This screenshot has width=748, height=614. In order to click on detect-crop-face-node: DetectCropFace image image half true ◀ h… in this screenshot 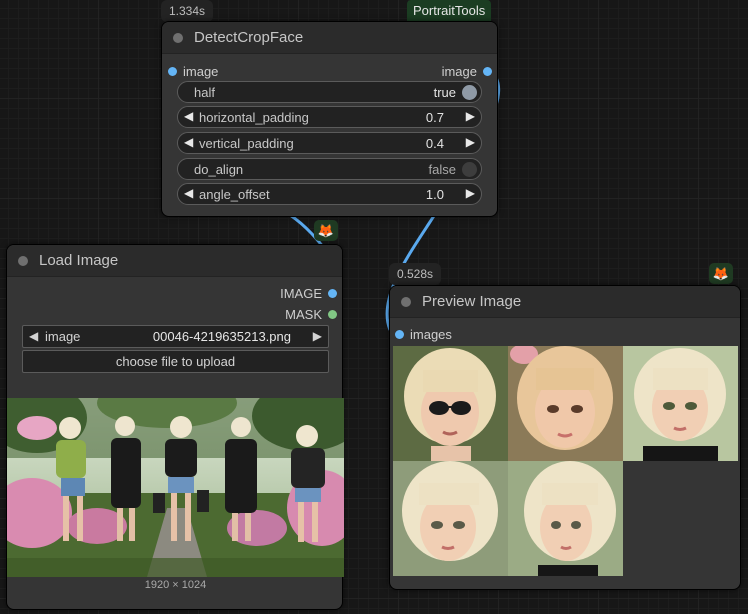, I will do `click(329, 119)`.